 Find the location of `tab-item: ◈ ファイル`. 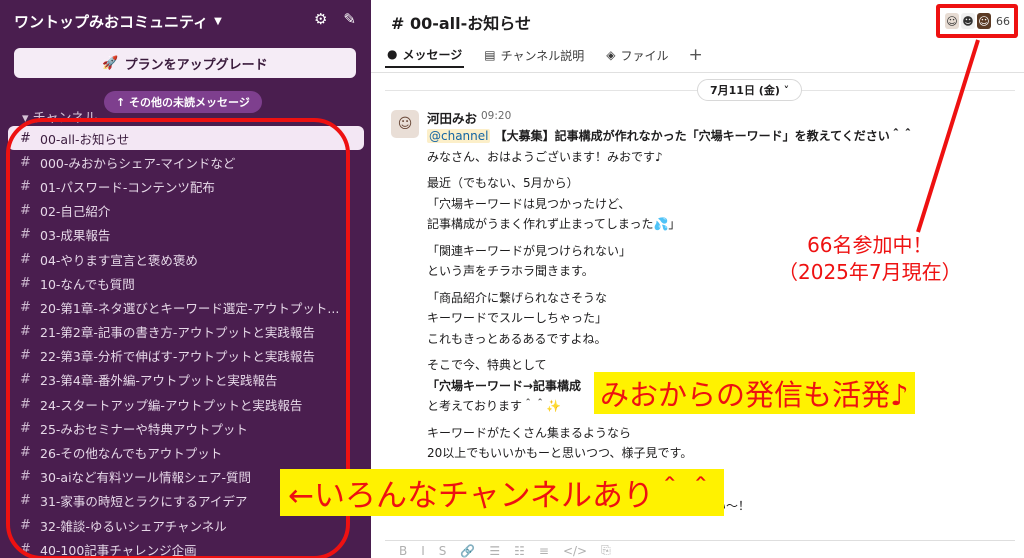

tab-item: ◈ ファイル is located at coordinates (637, 55).